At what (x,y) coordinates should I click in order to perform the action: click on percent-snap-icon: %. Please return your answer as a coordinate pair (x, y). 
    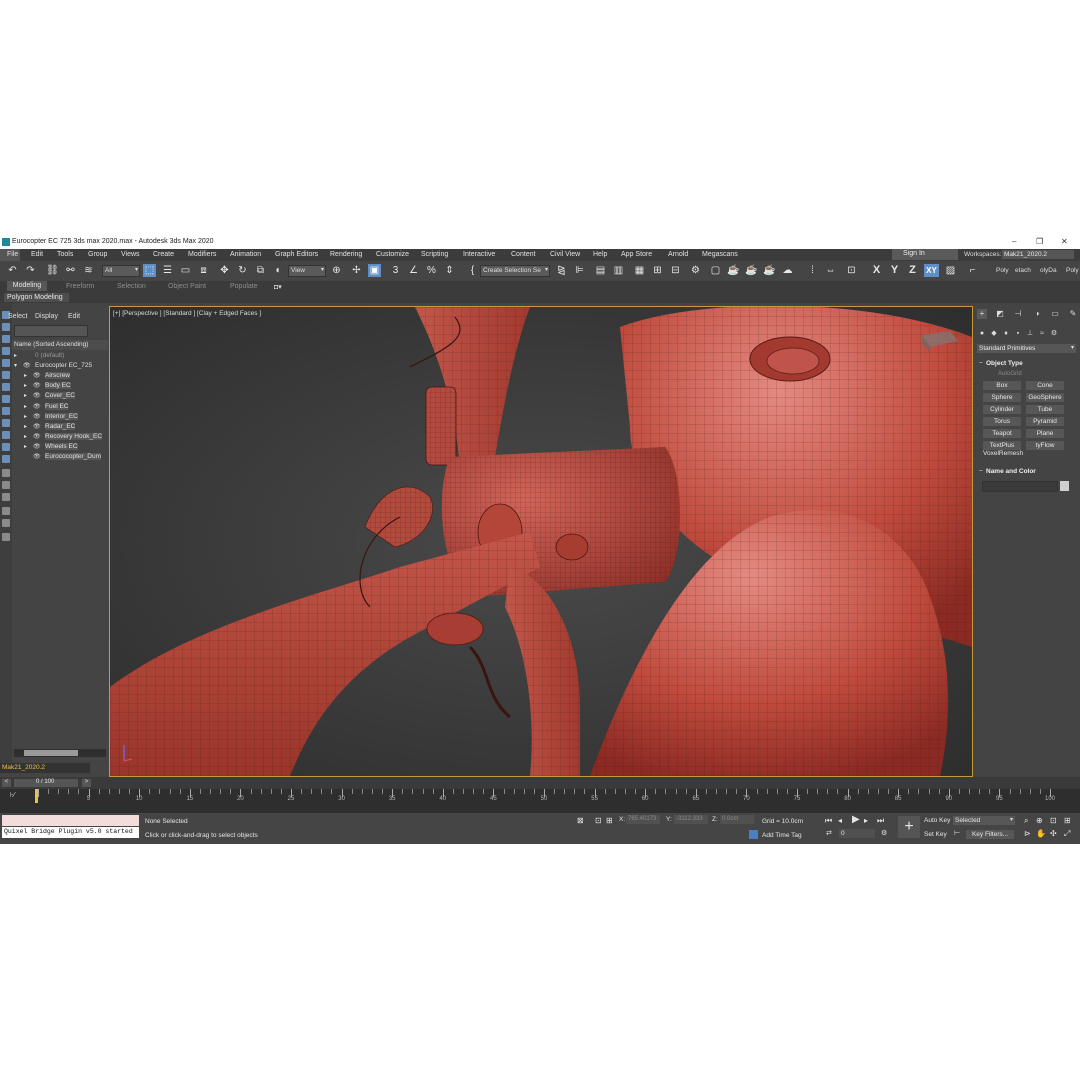
    Looking at the image, I should click on (431, 270).